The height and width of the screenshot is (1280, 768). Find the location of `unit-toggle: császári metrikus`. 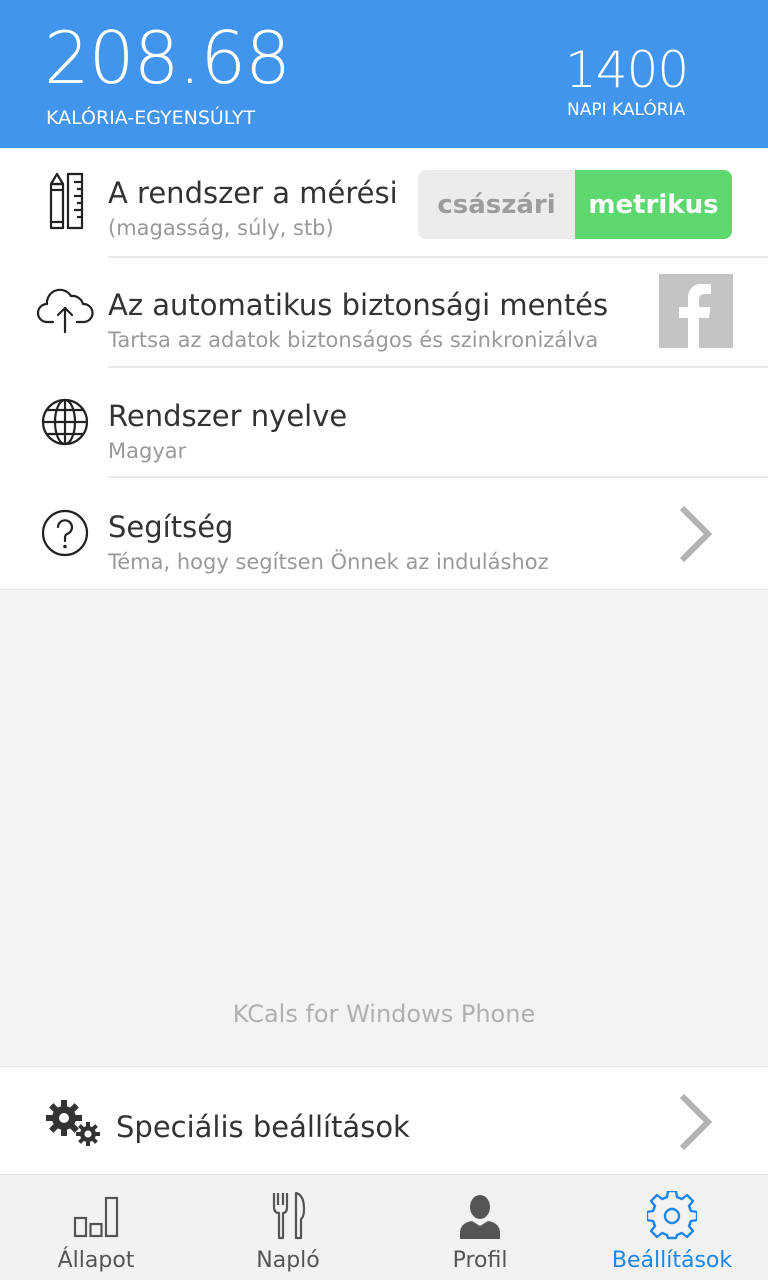

unit-toggle: császári metrikus is located at coordinates (575, 204).